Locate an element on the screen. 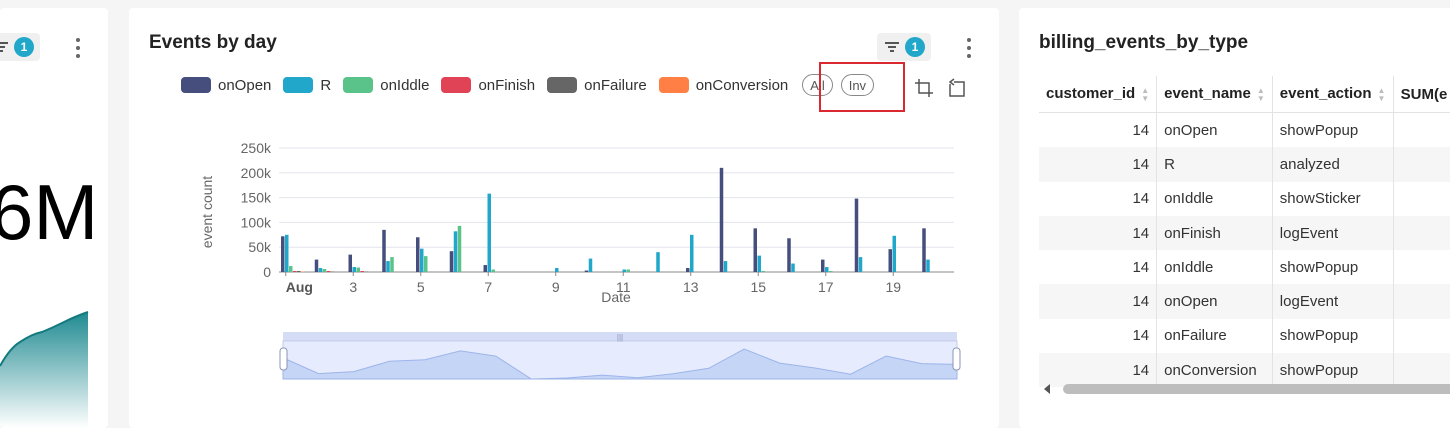  y-tick-label: 200k is located at coordinates (256, 173).